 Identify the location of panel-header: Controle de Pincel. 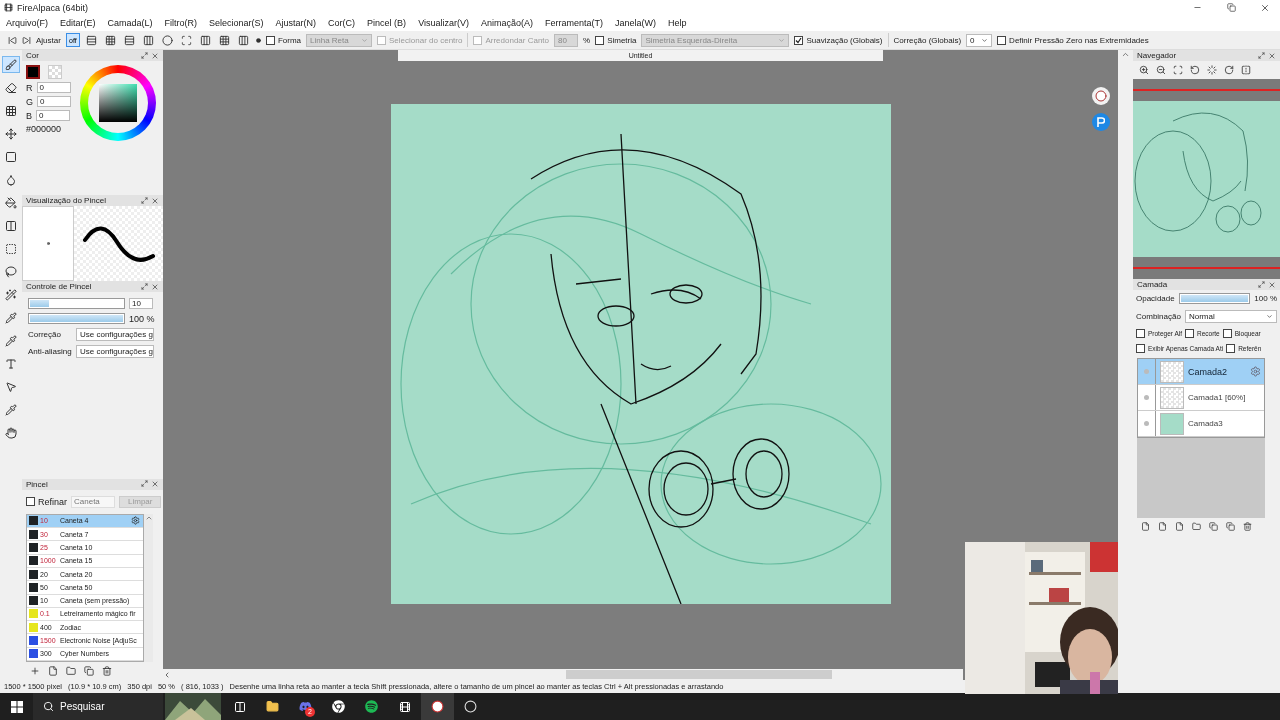
(92, 286).